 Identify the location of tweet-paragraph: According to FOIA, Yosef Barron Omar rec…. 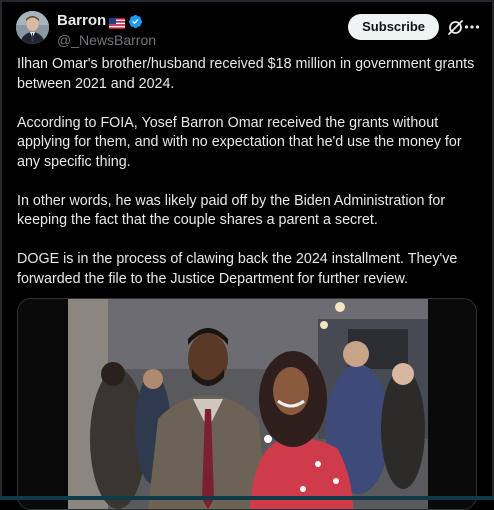
(239, 142).